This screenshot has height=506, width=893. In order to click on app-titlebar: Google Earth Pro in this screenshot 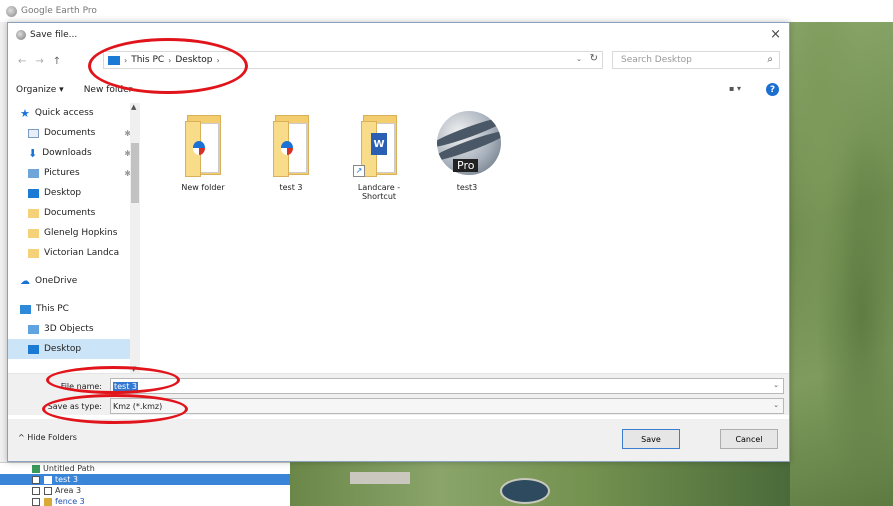, I will do `click(446, 11)`.